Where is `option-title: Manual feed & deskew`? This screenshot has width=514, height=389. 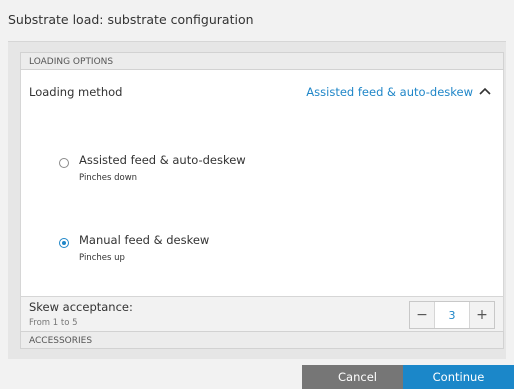 option-title: Manual feed & deskew is located at coordinates (144, 240).